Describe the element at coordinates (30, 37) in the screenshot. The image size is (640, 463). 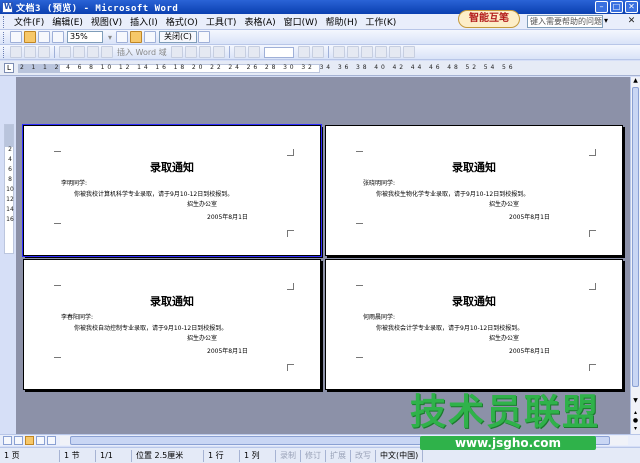
I see `magnifier-icon` at that location.